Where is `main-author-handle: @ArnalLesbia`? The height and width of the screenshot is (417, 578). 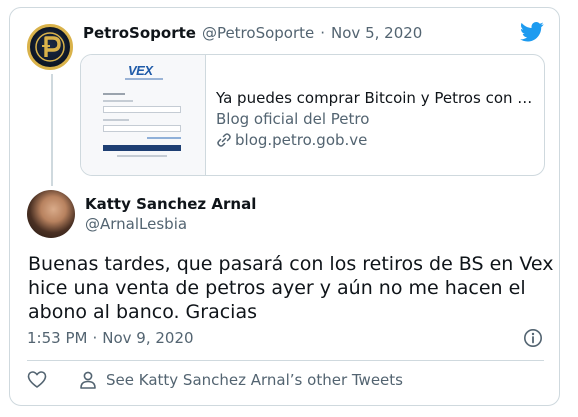 main-author-handle: @ArnalLesbia is located at coordinates (170, 224).